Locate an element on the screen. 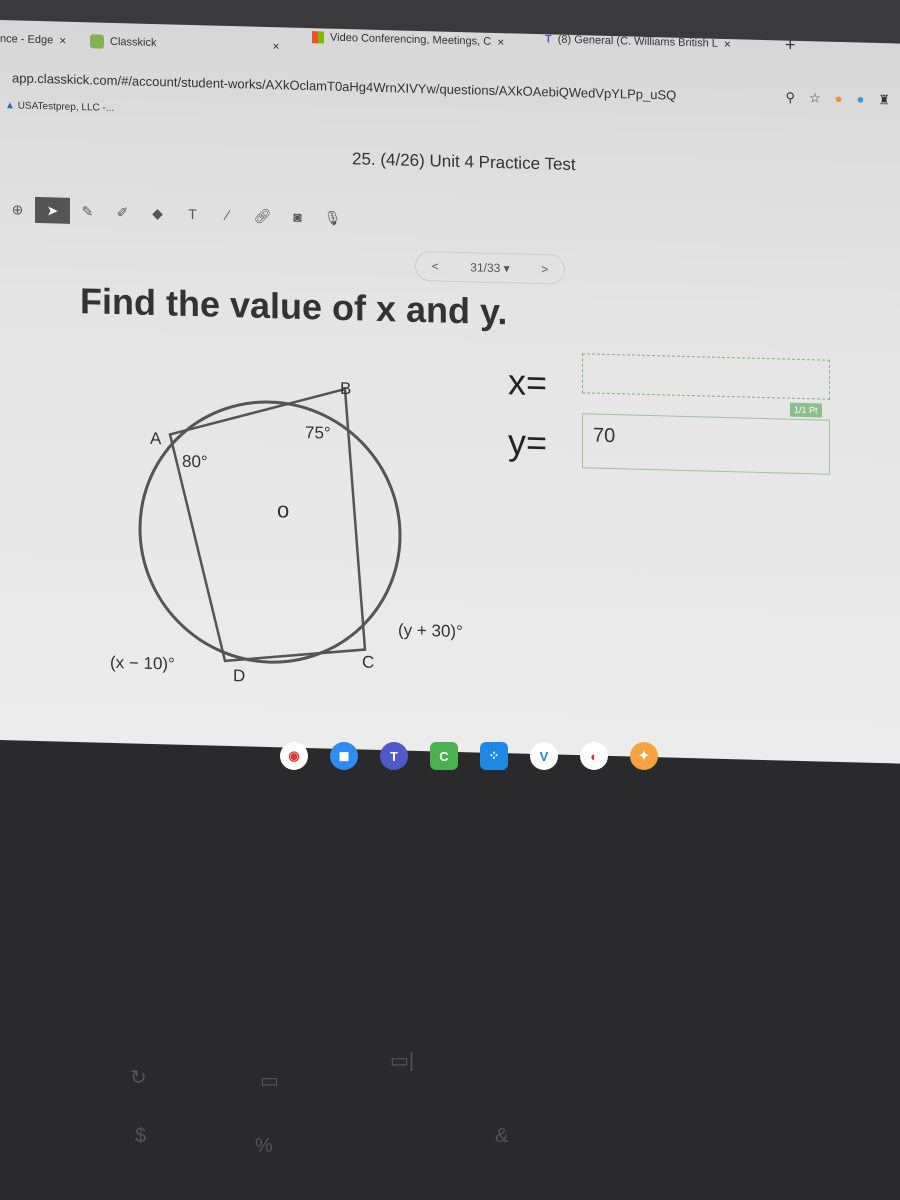  new-tab-button: + is located at coordinates (790, 45).